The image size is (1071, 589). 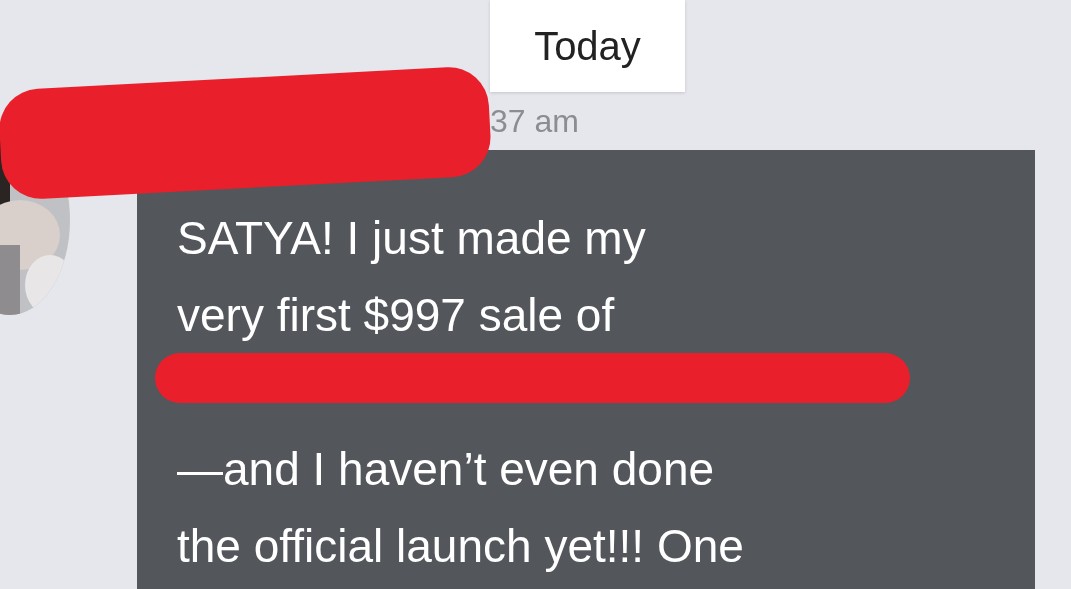 I want to click on message-text: the official launch yet!!! One, so click(x=461, y=546).